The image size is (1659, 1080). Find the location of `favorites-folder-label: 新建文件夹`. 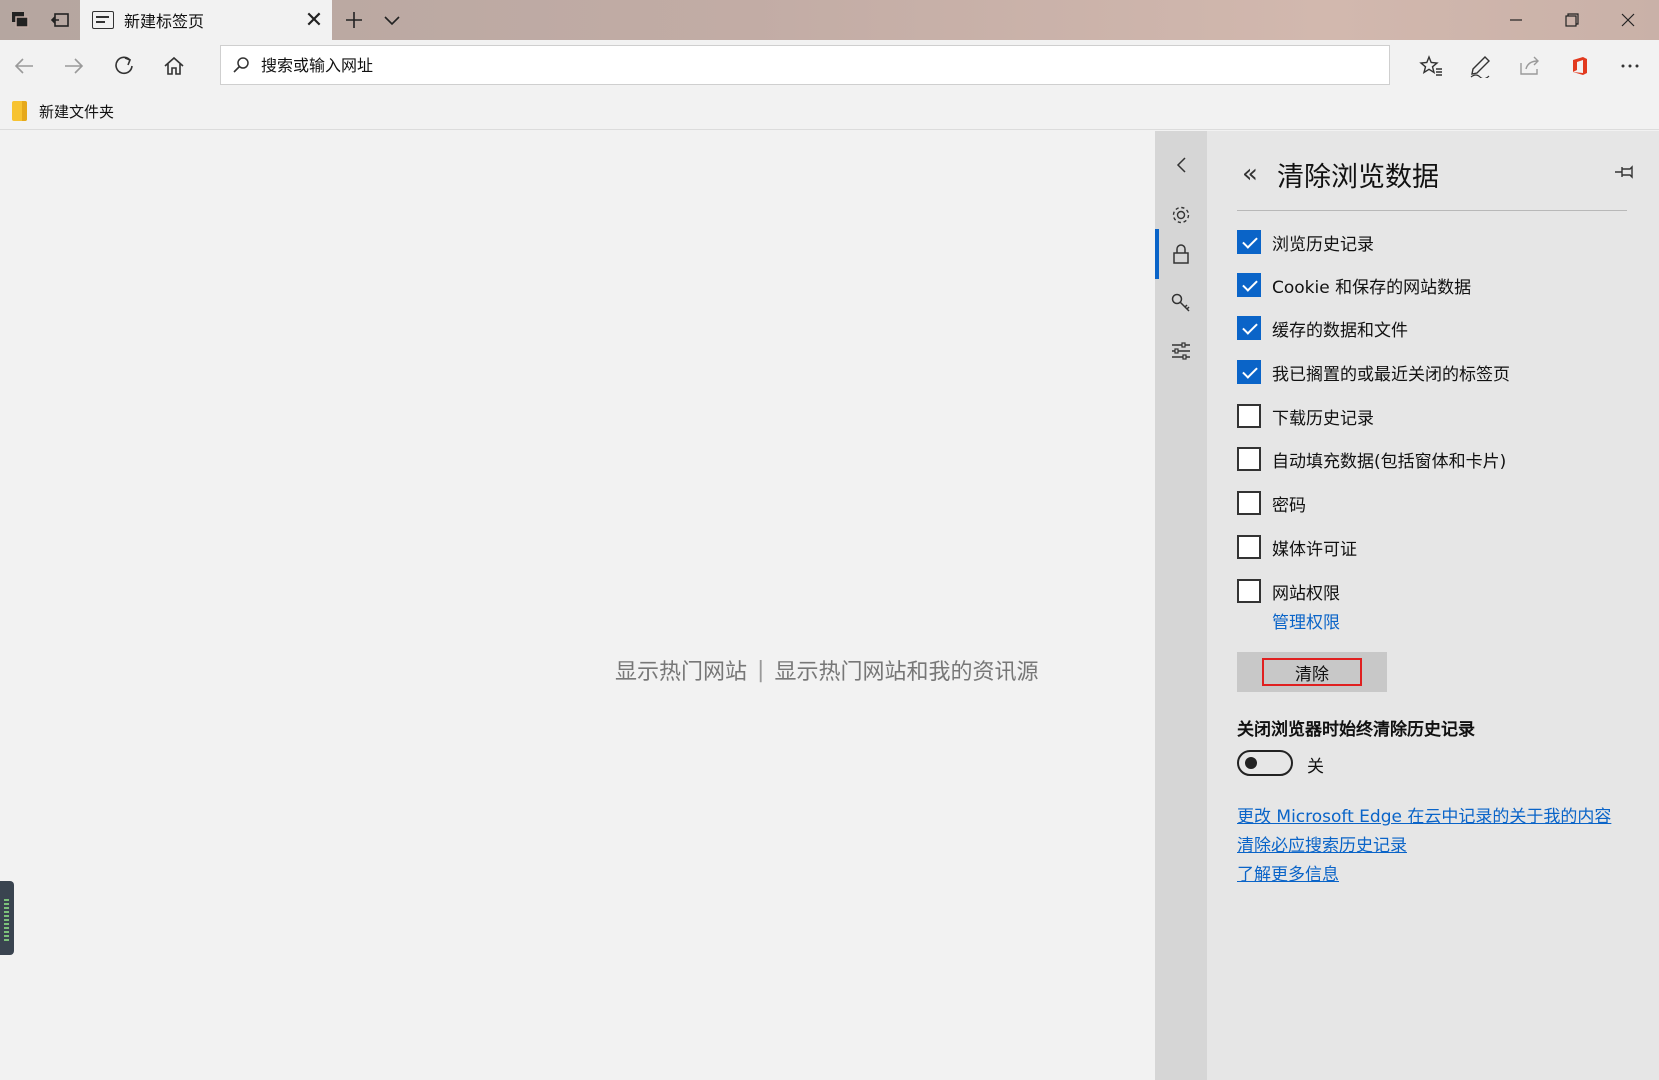

favorites-folder-label: 新建文件夹 is located at coordinates (77, 111).